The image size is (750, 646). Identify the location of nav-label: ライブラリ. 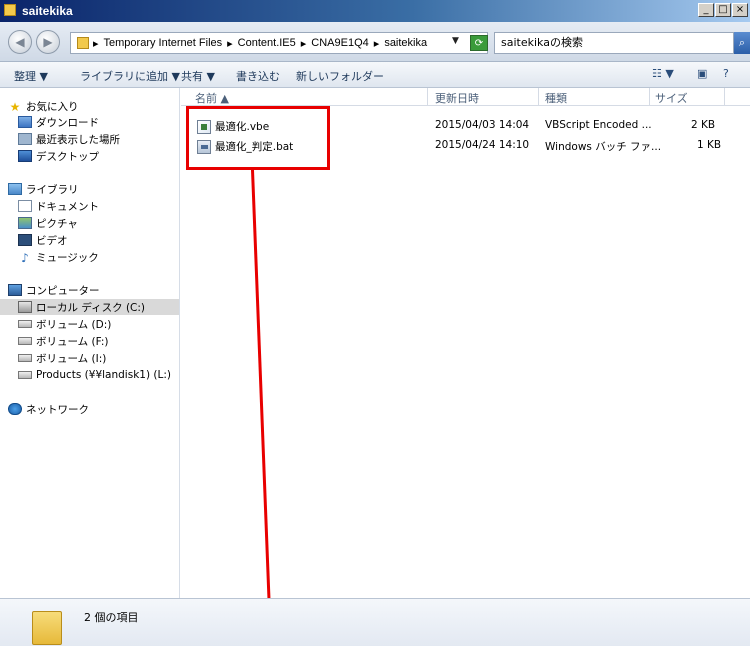
(52, 189).